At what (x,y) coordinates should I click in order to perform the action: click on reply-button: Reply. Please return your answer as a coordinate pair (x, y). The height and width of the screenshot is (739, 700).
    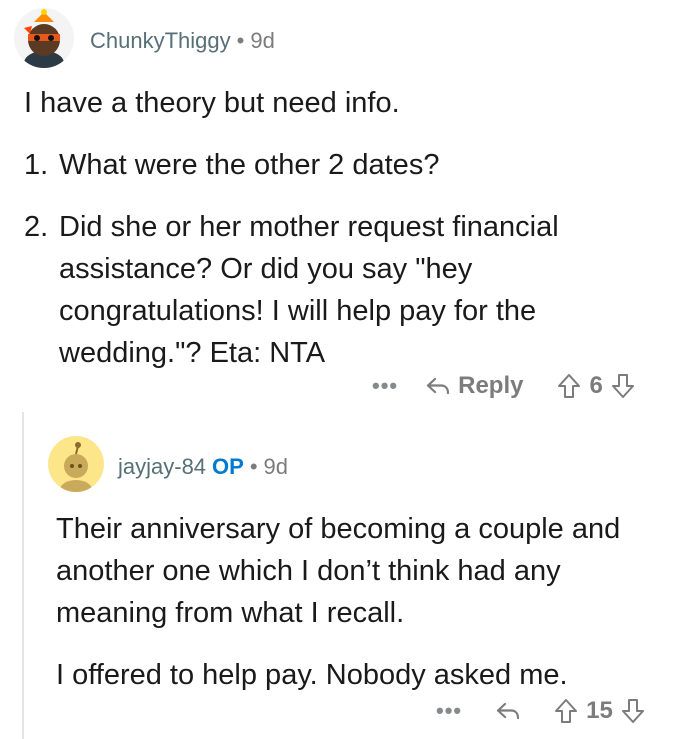
    Looking at the image, I should click on (474, 386).